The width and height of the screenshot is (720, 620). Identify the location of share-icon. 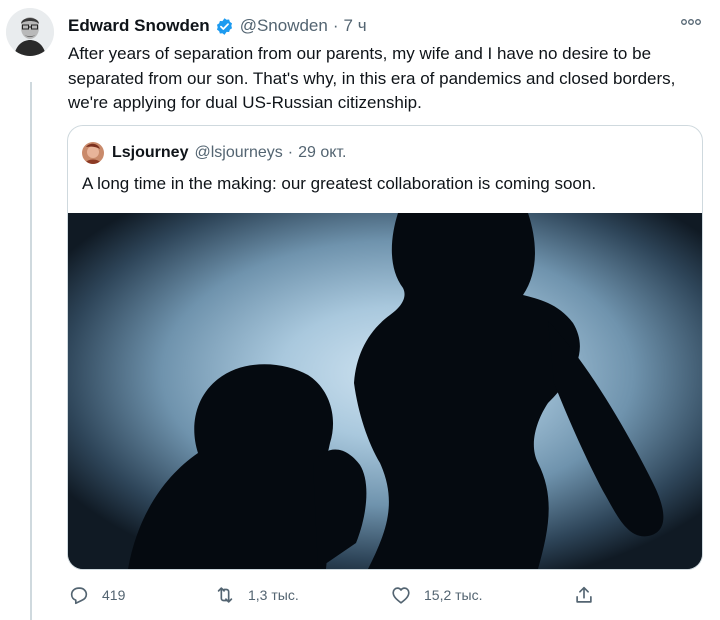
(584, 594).